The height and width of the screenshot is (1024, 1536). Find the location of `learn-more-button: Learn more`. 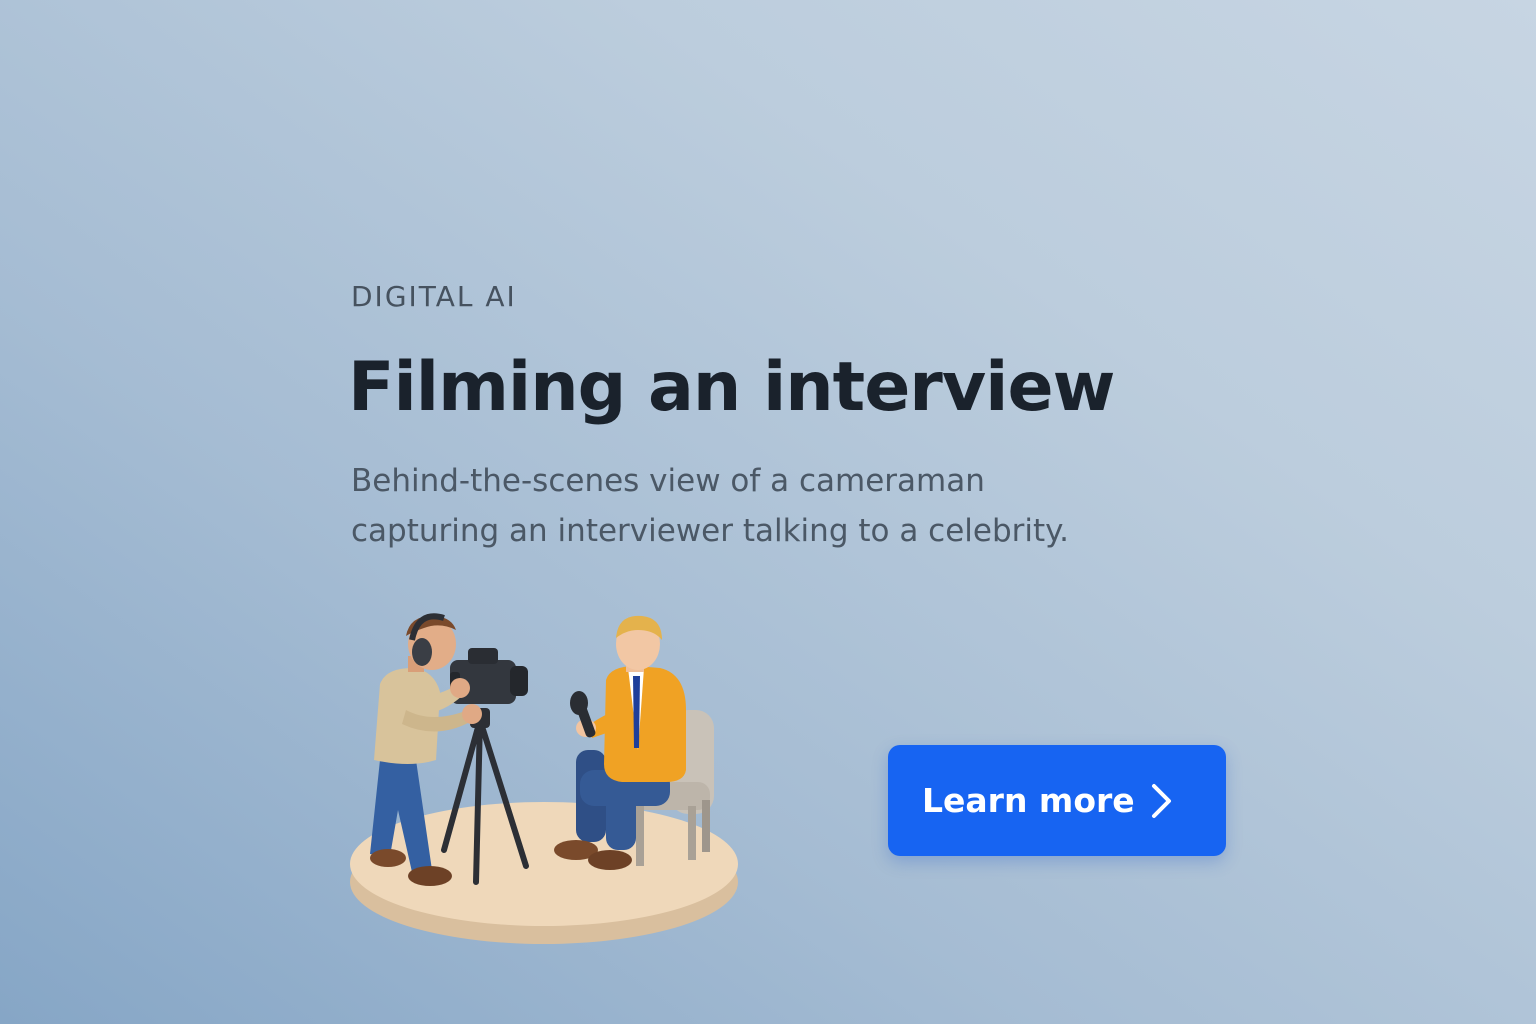

learn-more-button: Learn more is located at coordinates (1057, 800).